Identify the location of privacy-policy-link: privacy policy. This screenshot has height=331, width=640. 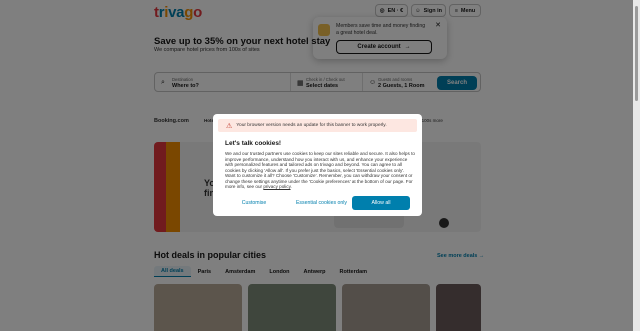
(276, 186).